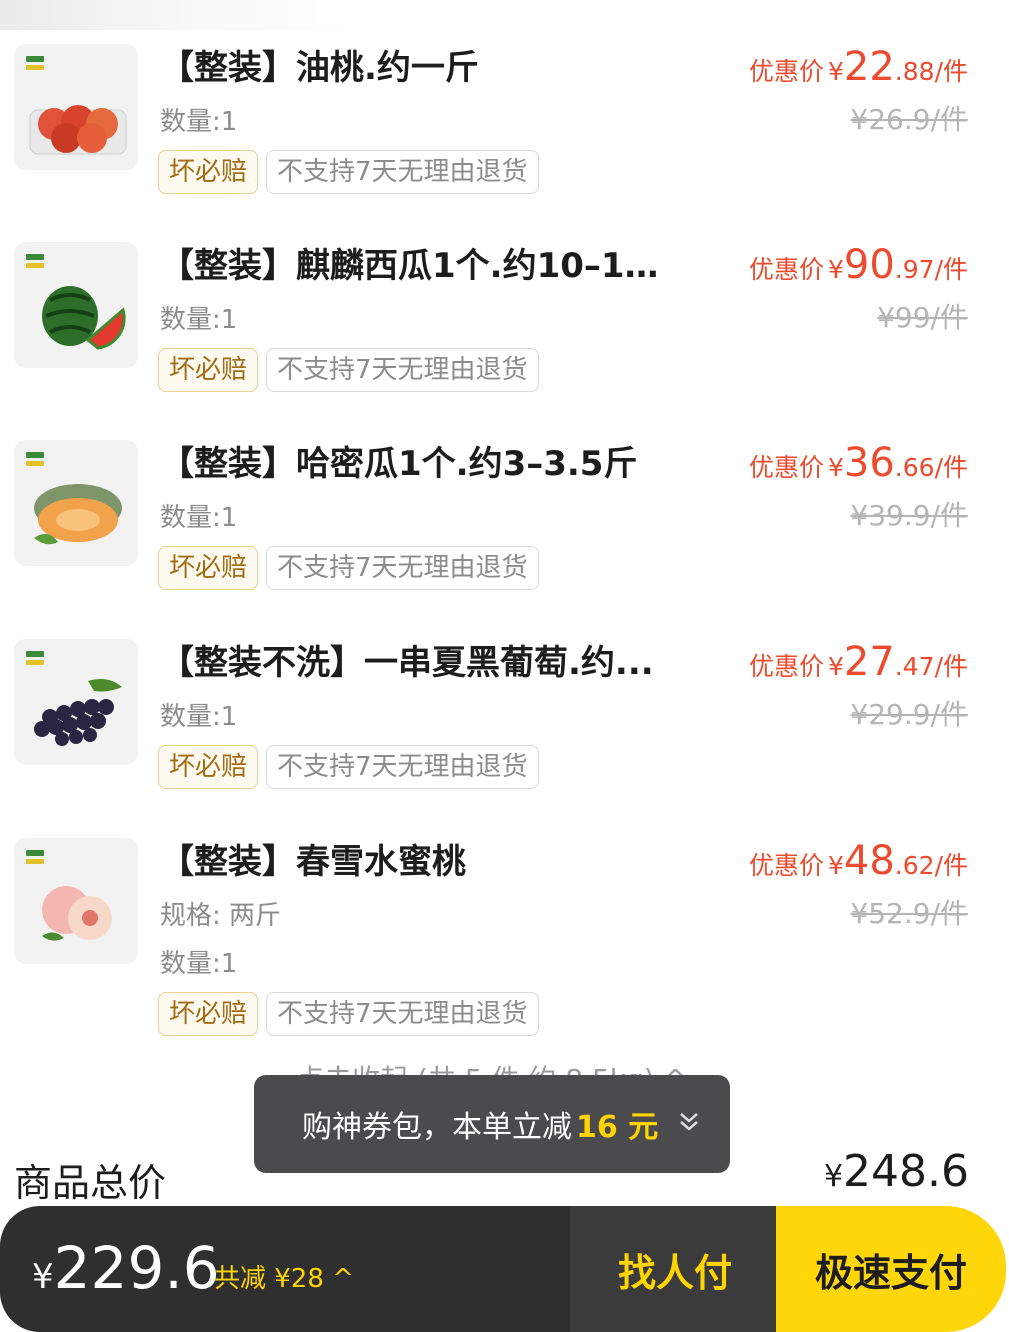 The image size is (1009, 1332). Describe the element at coordinates (420, 464) in the screenshot. I see `item-title: 【整装】哈密瓜1个.约3–3.5斤` at that location.